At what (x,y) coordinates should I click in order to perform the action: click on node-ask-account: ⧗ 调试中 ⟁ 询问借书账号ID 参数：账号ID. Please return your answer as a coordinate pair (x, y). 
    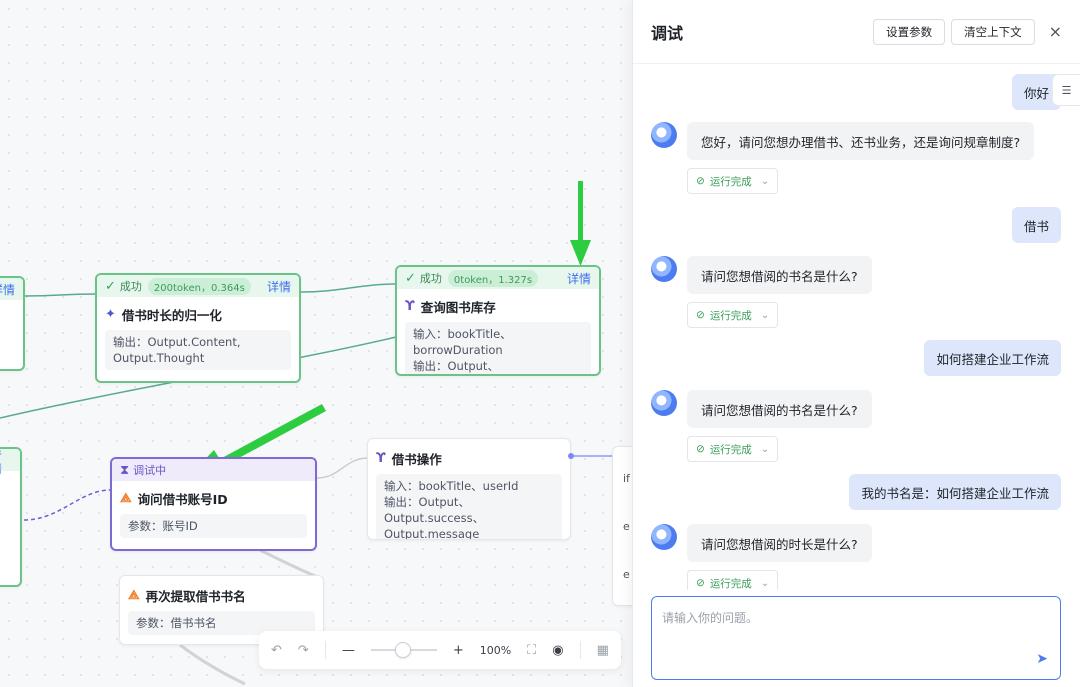
    Looking at the image, I should click on (213, 504).